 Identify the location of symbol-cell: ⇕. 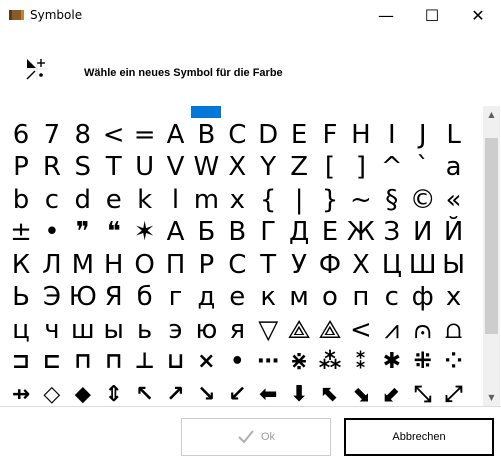
(114, 393).